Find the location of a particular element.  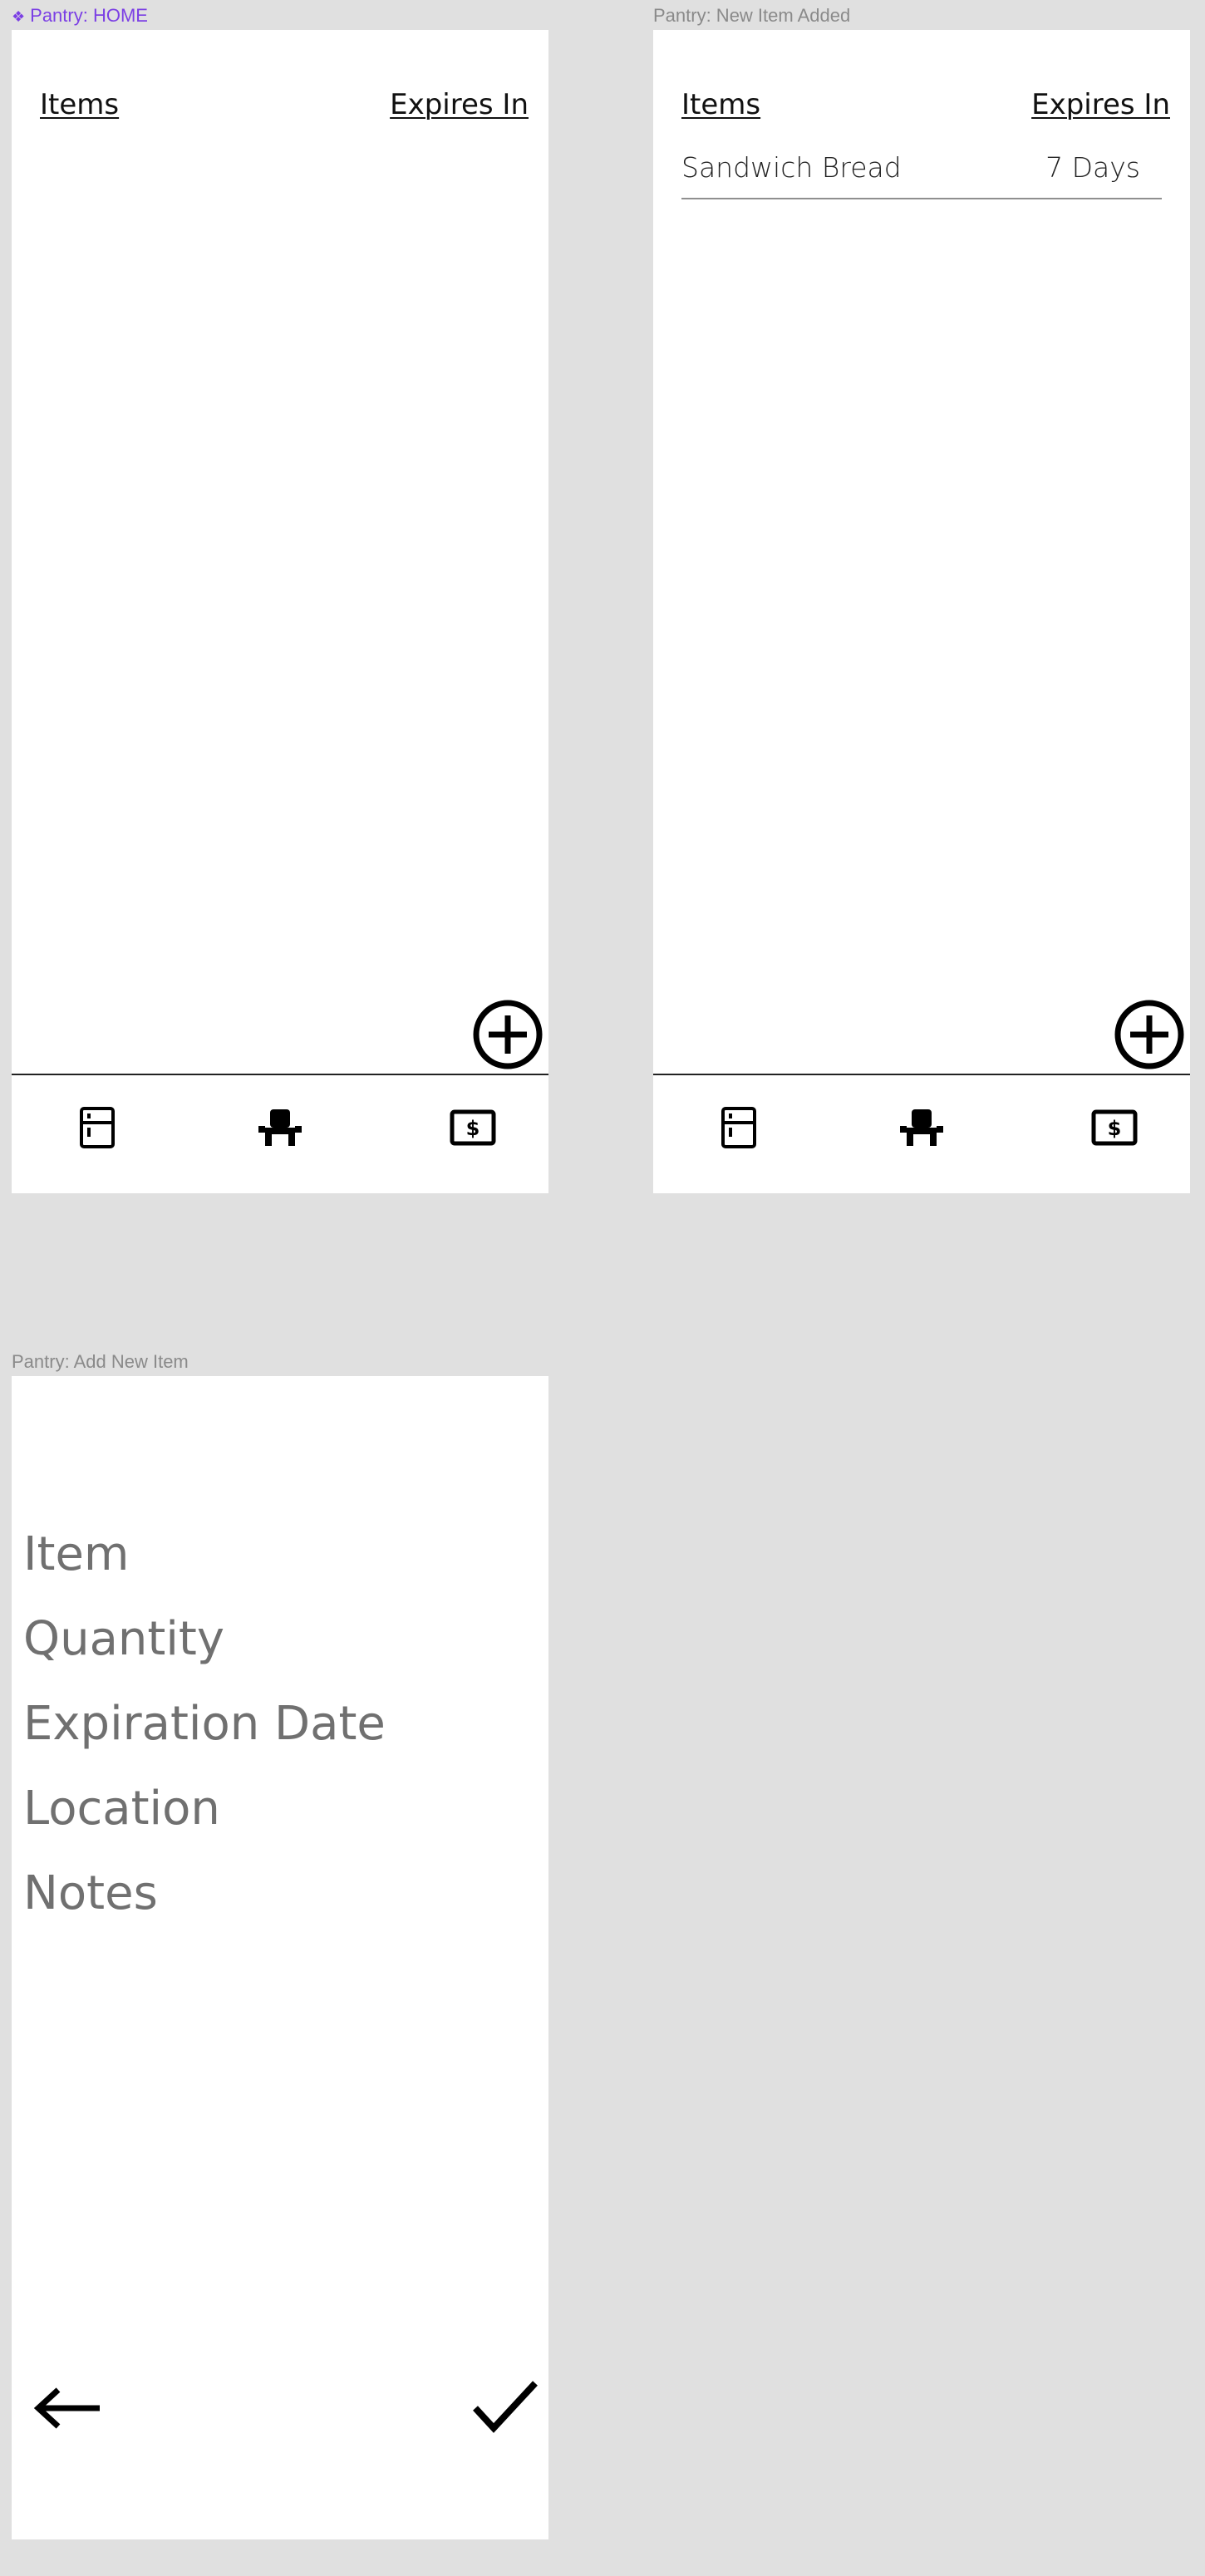

field-item: Item is located at coordinates (76, 1555).